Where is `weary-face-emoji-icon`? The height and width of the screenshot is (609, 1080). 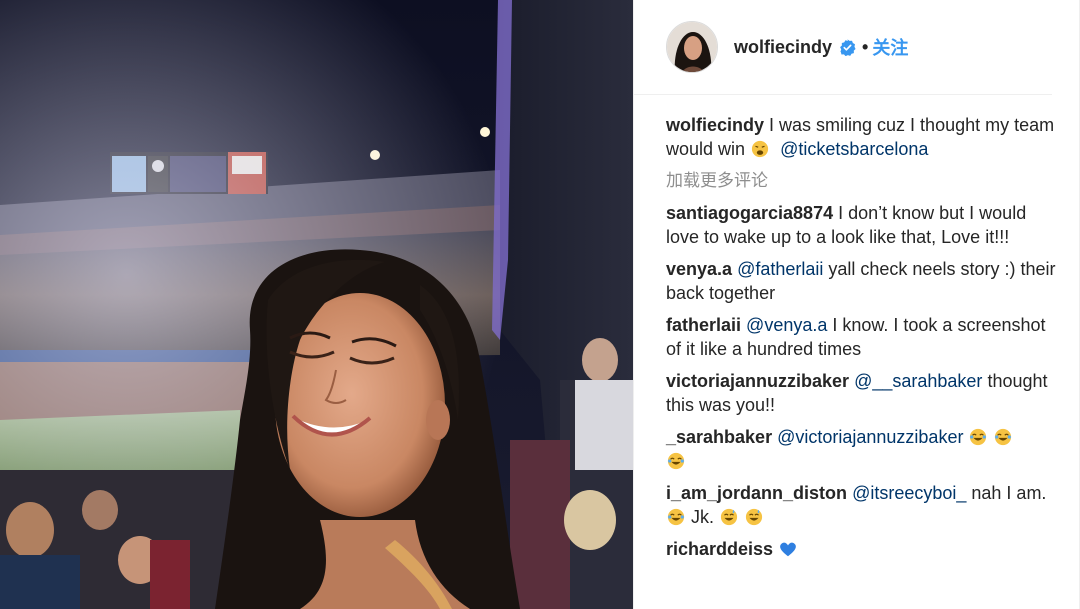
weary-face-emoji-icon is located at coordinates (760, 149).